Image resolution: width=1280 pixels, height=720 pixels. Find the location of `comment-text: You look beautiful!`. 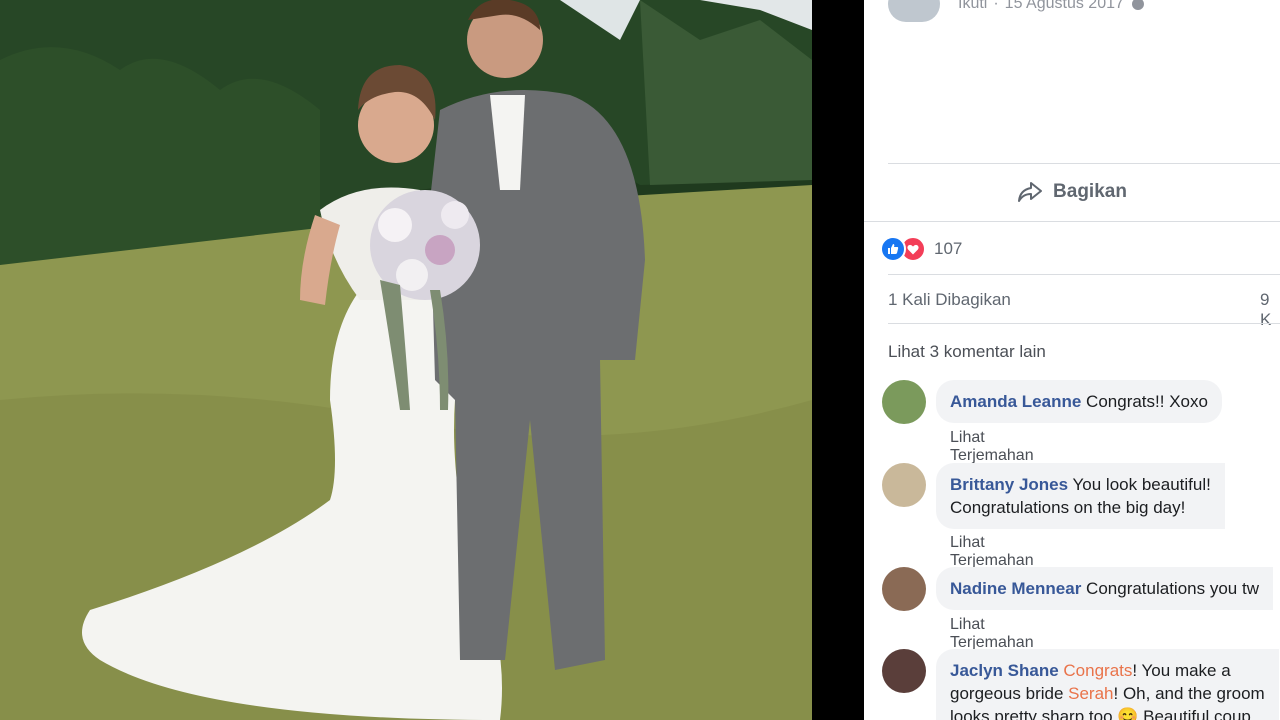

comment-text: You look beautiful! is located at coordinates (1141, 484).